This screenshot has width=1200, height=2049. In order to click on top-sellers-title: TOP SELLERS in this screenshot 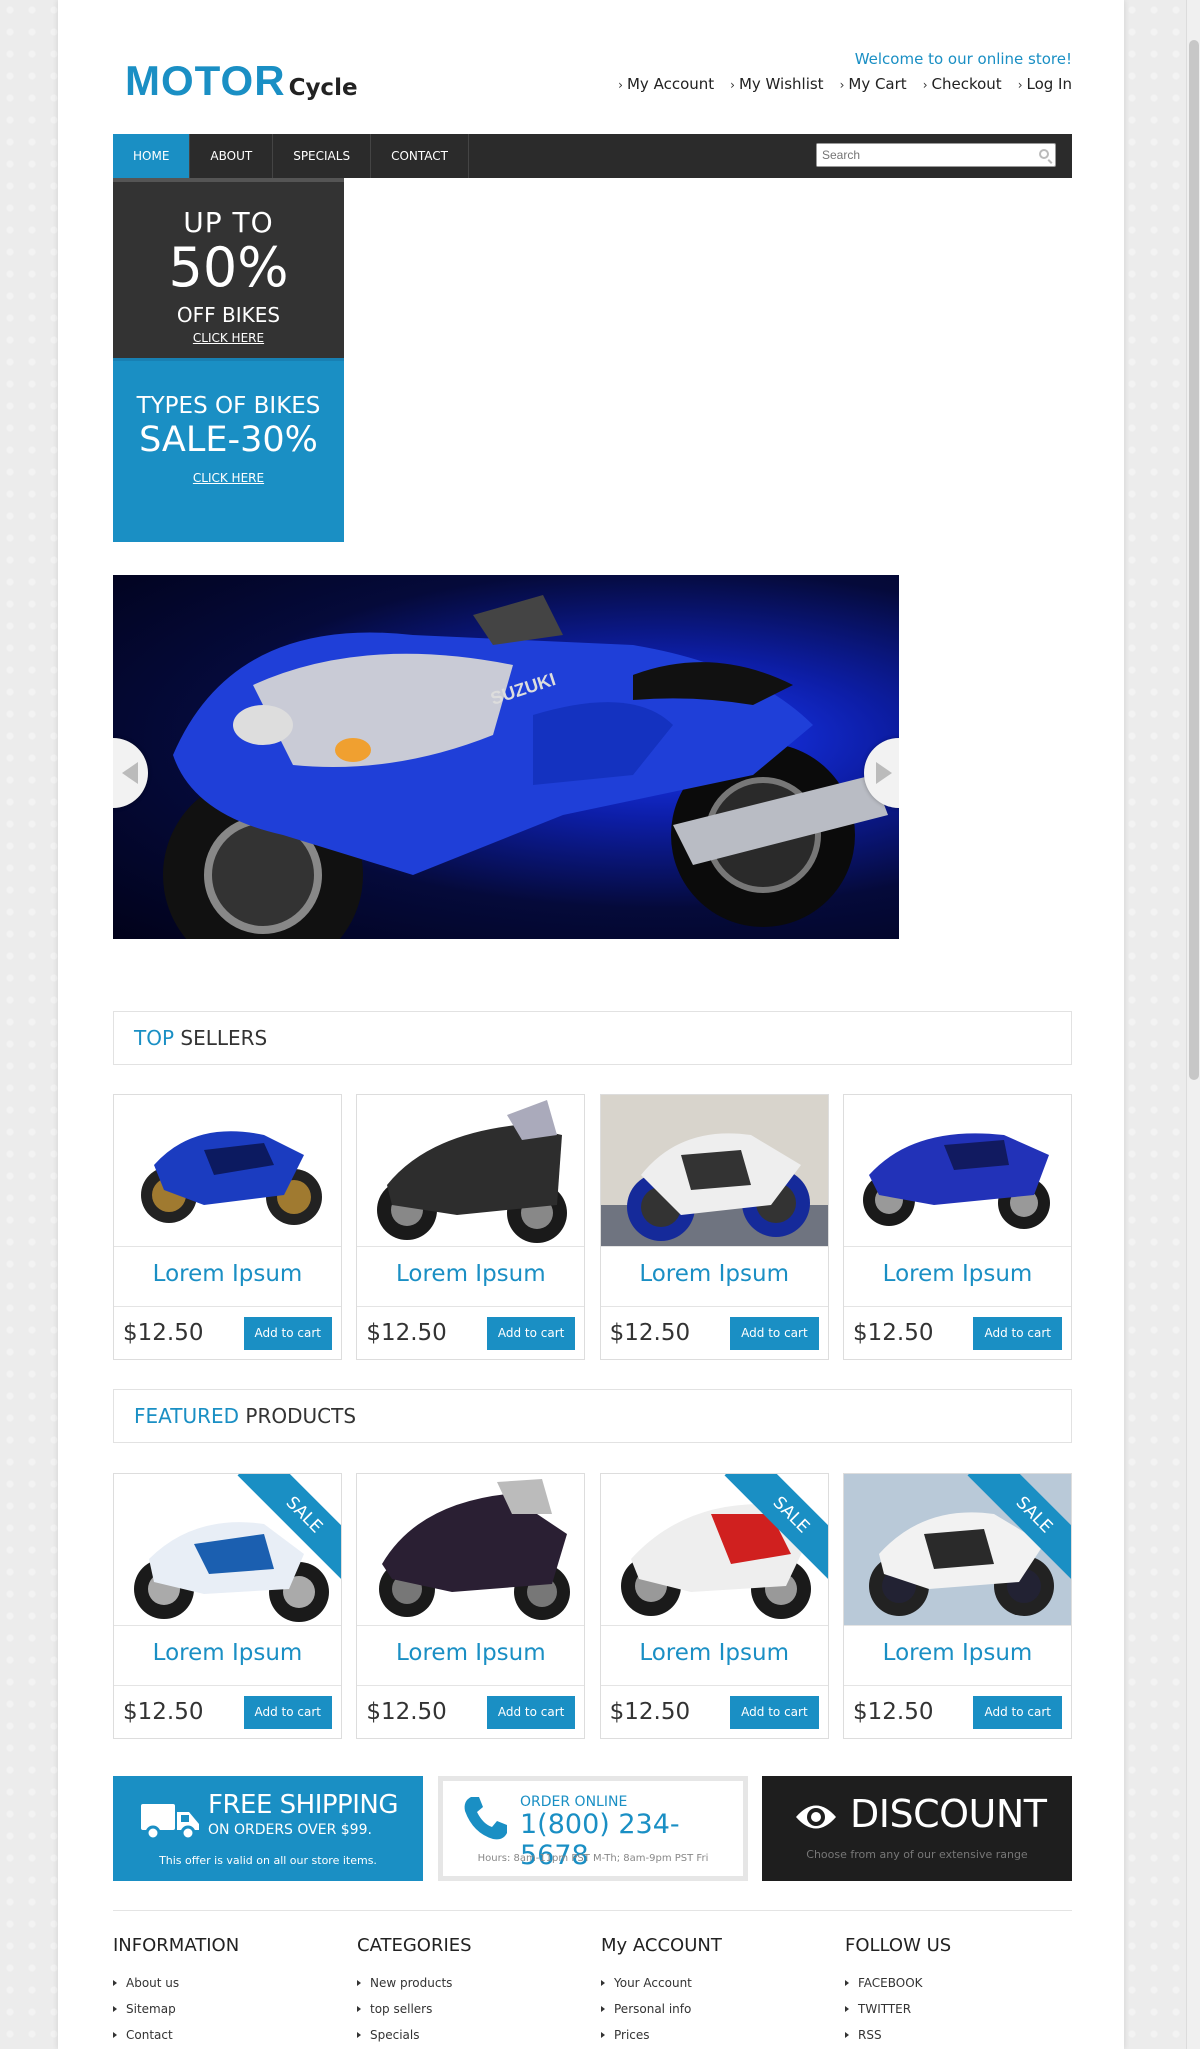, I will do `click(592, 1038)`.